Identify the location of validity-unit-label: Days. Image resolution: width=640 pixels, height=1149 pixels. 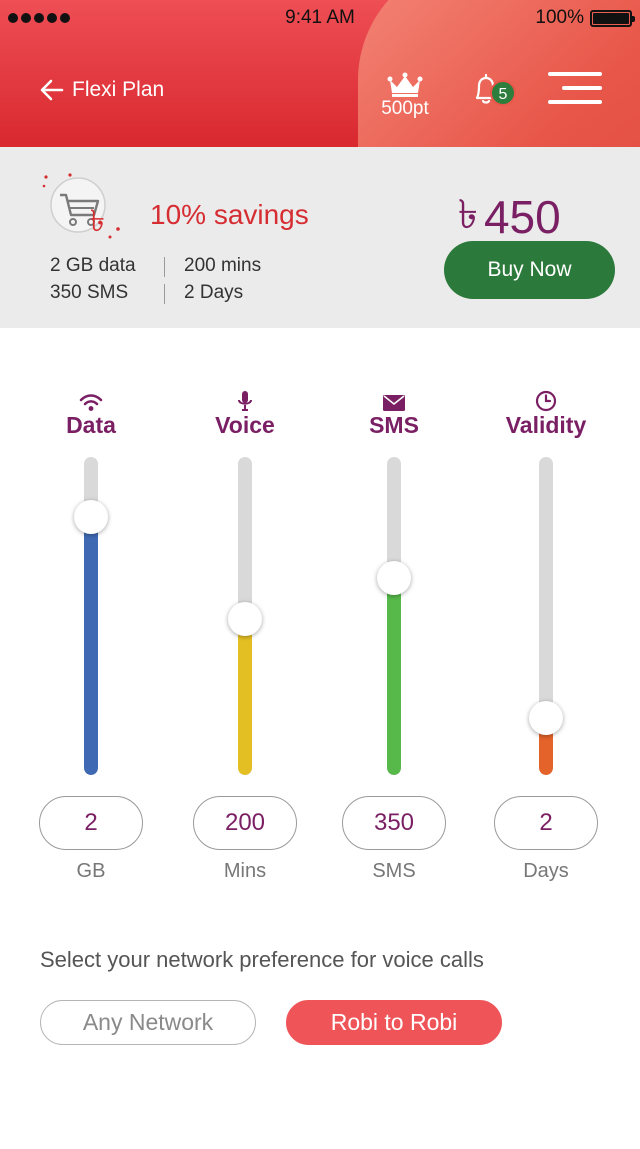
(546, 871).